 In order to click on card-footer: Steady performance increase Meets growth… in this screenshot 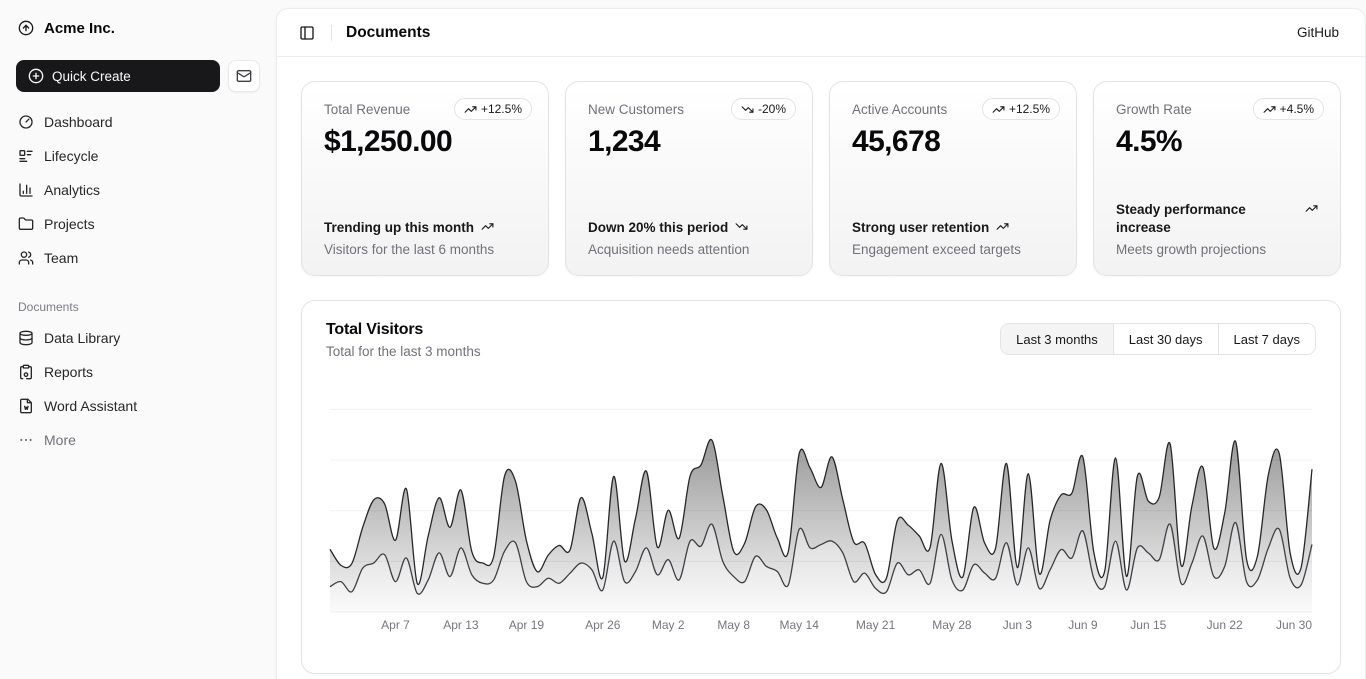, I will do `click(1217, 229)`.